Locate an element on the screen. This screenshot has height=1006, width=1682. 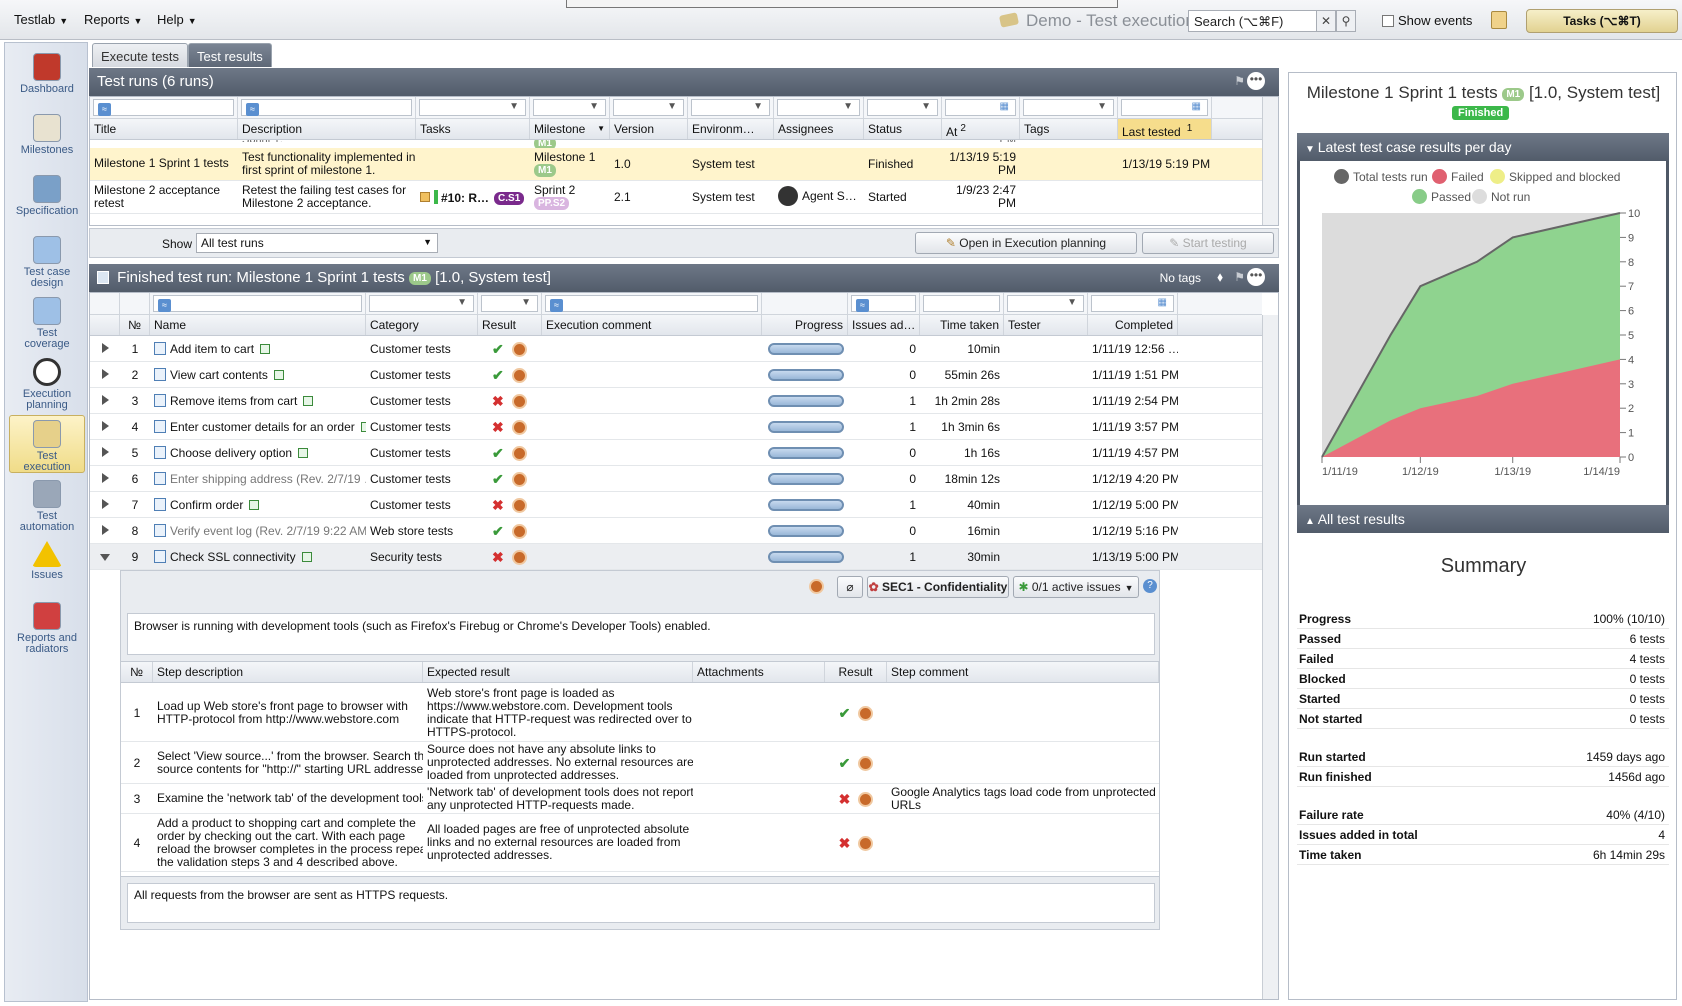
column-header-at: At 2 is located at coordinates (981, 129).